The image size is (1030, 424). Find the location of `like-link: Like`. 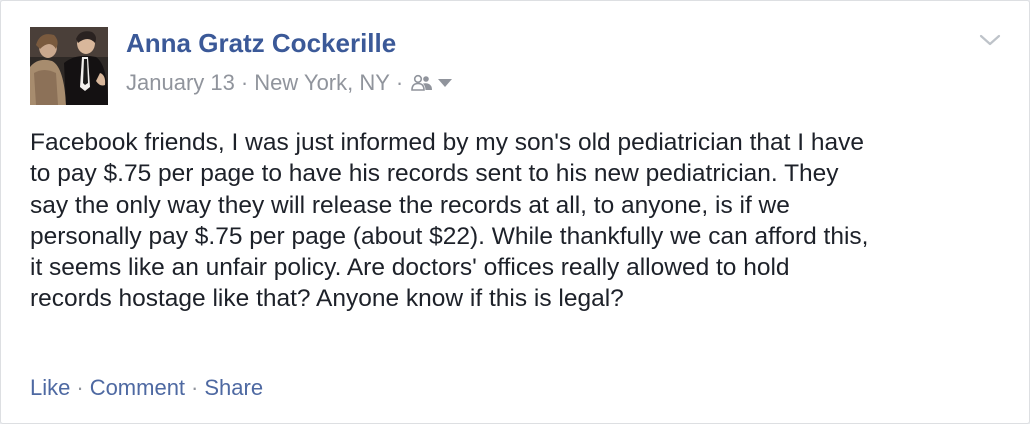

like-link: Like is located at coordinates (50, 387).